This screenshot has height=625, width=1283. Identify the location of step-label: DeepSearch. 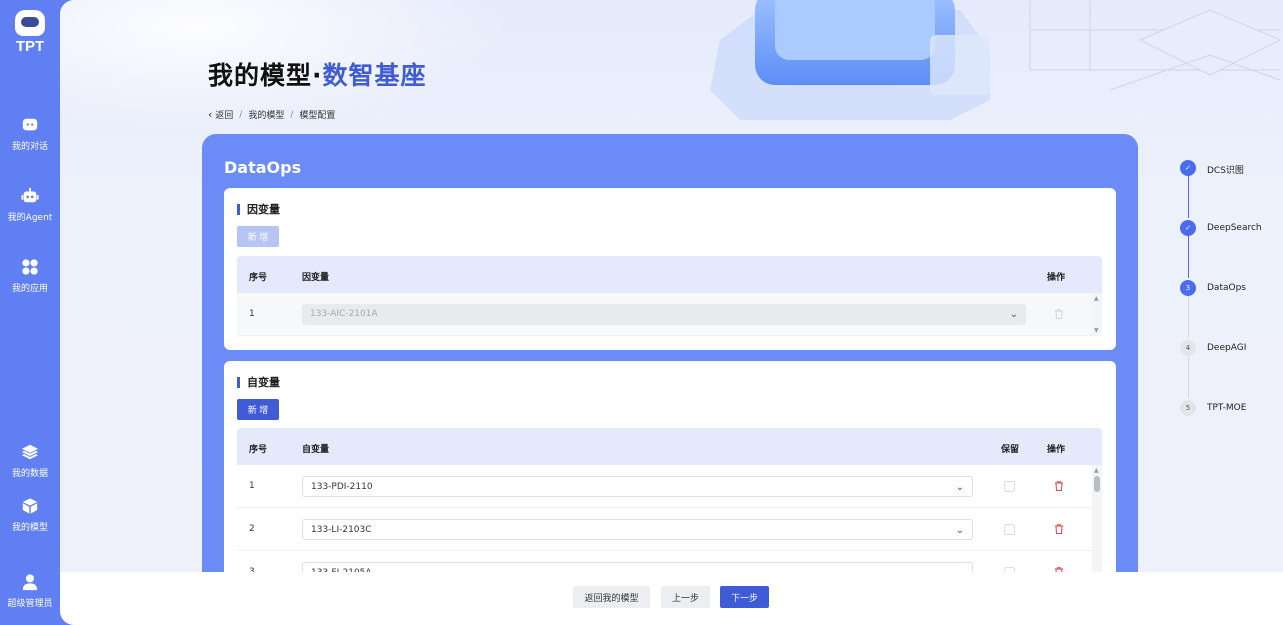
(1234, 228).